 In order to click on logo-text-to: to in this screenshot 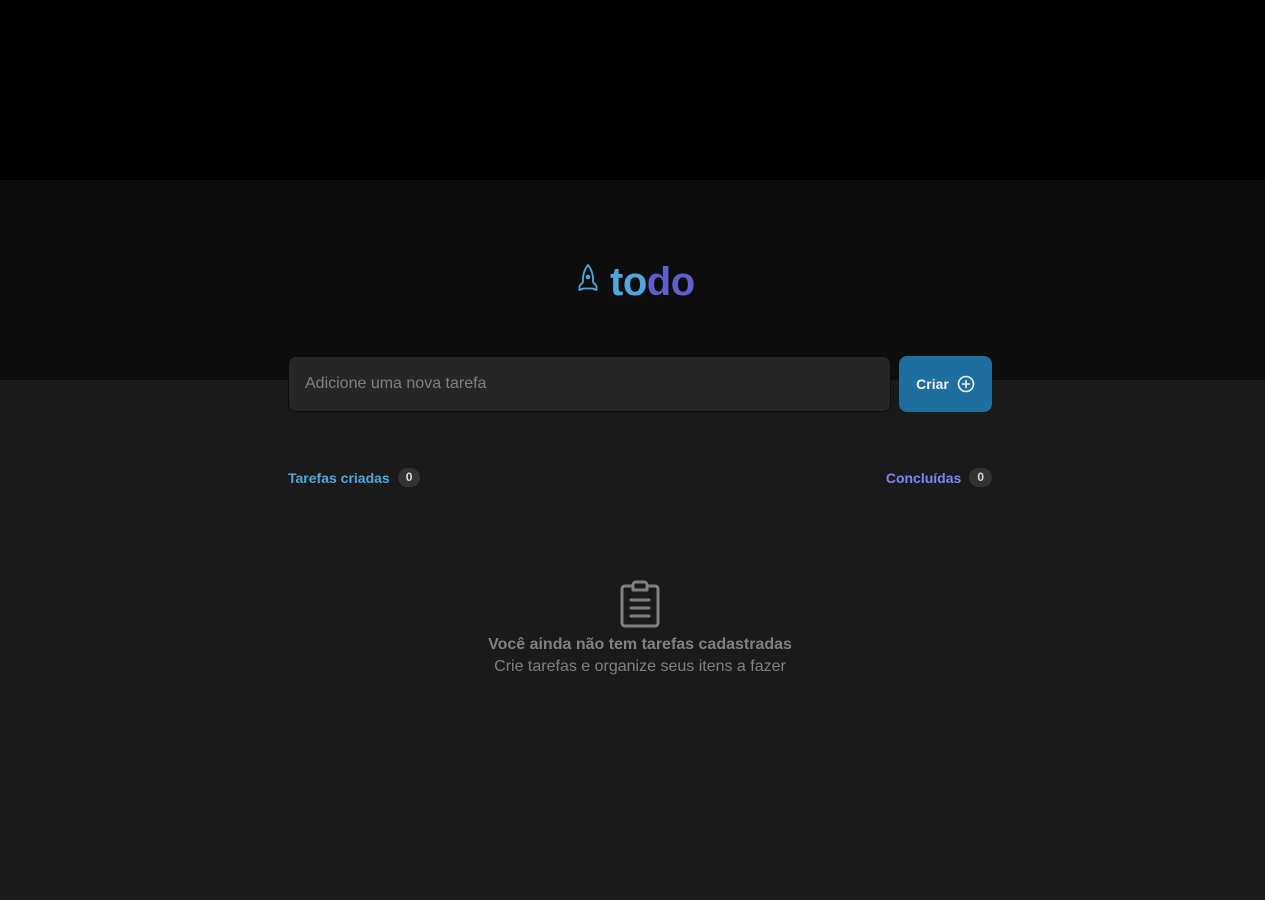, I will do `click(628, 282)`.